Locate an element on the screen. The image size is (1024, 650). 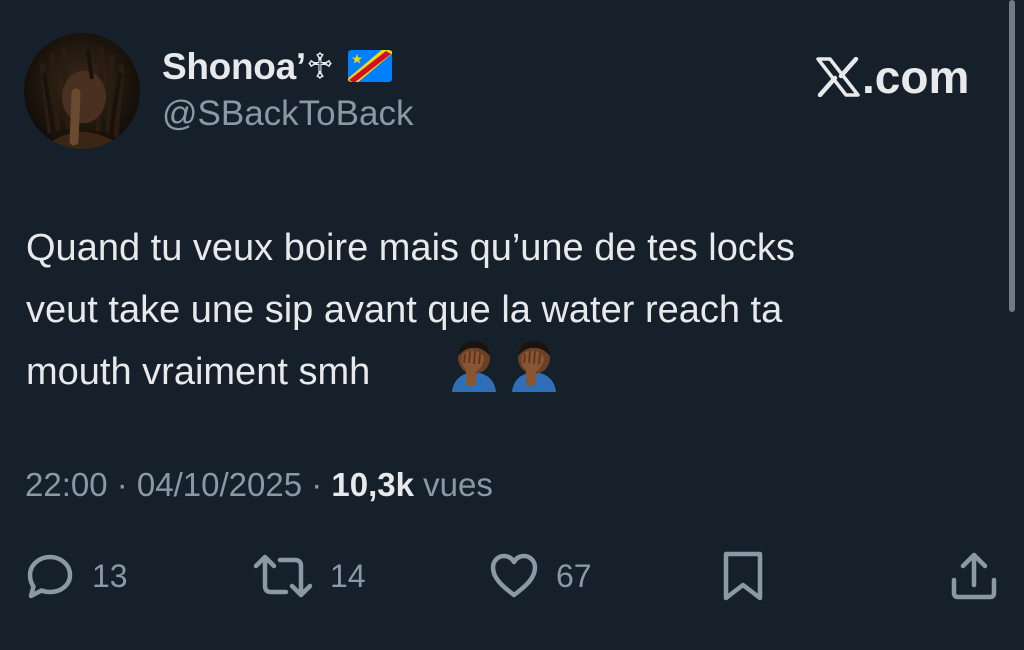
tweet-date: 04/10/2025 is located at coordinates (219, 484).